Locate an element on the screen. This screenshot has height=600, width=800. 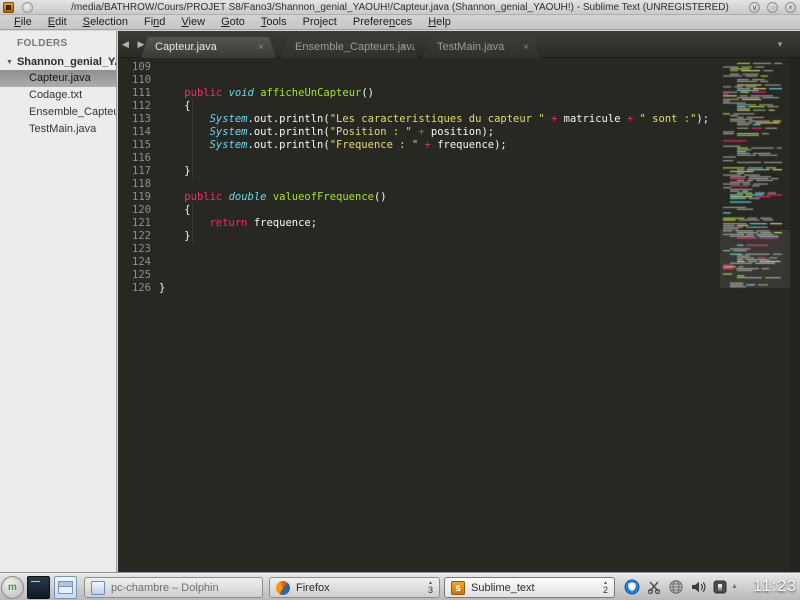
tray-expander-icon: ▲ is located at coordinates (734, 586).